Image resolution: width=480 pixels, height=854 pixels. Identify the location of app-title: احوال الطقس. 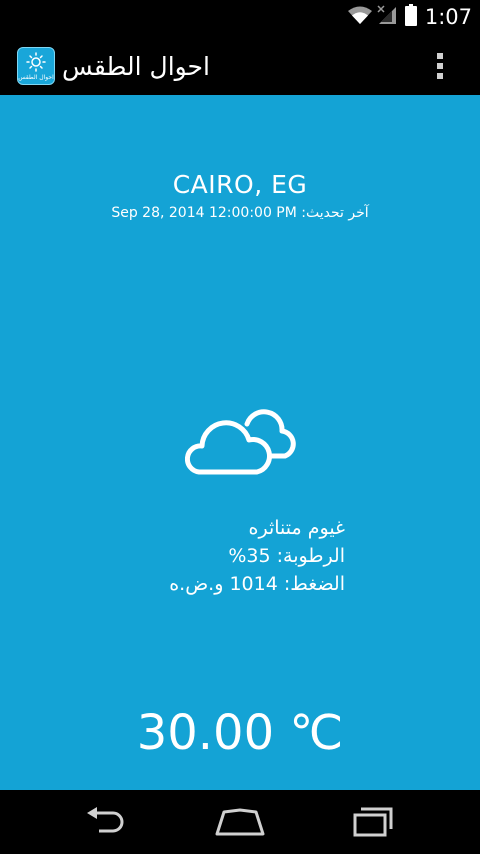
(136, 66).